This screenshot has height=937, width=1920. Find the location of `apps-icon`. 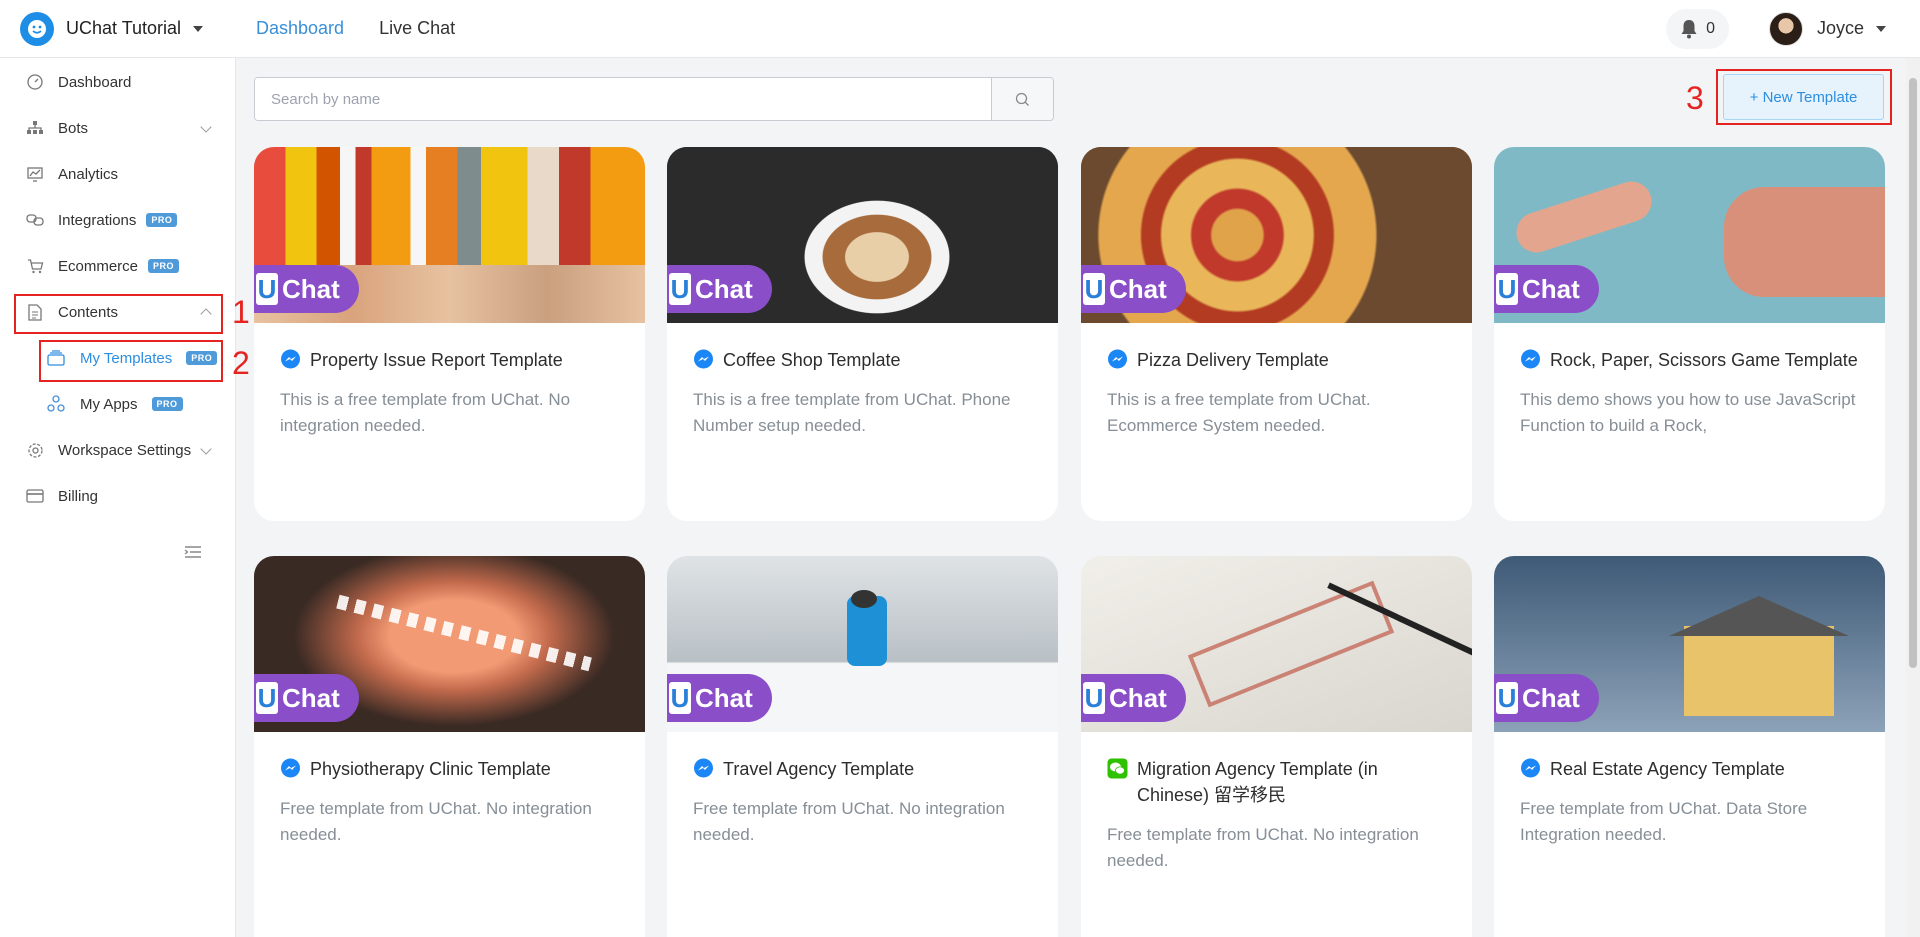

apps-icon is located at coordinates (56, 404).